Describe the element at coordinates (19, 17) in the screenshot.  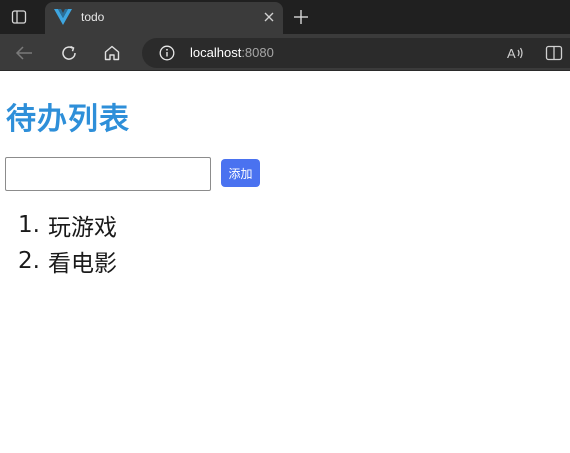
I see `tab-actions-icon` at that location.